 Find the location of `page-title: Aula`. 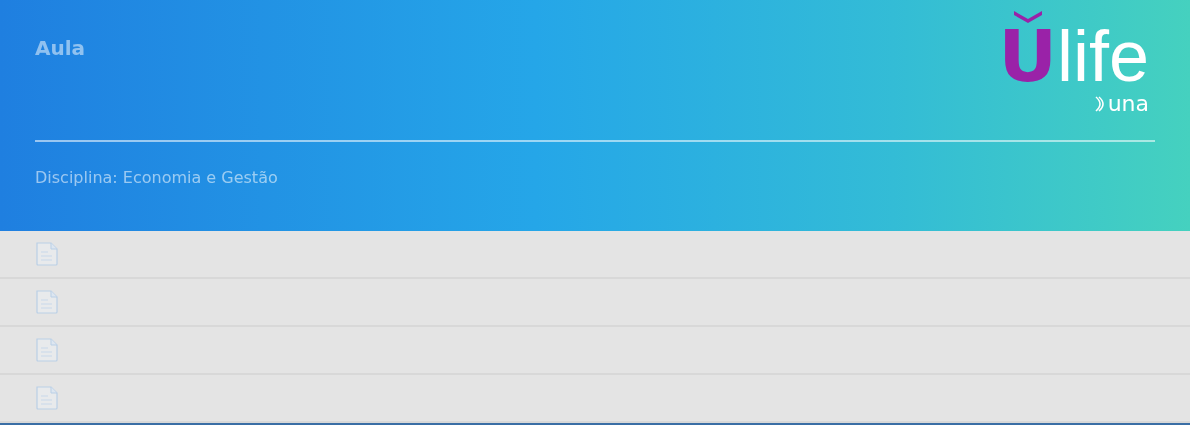

page-title: Aula is located at coordinates (60, 48).